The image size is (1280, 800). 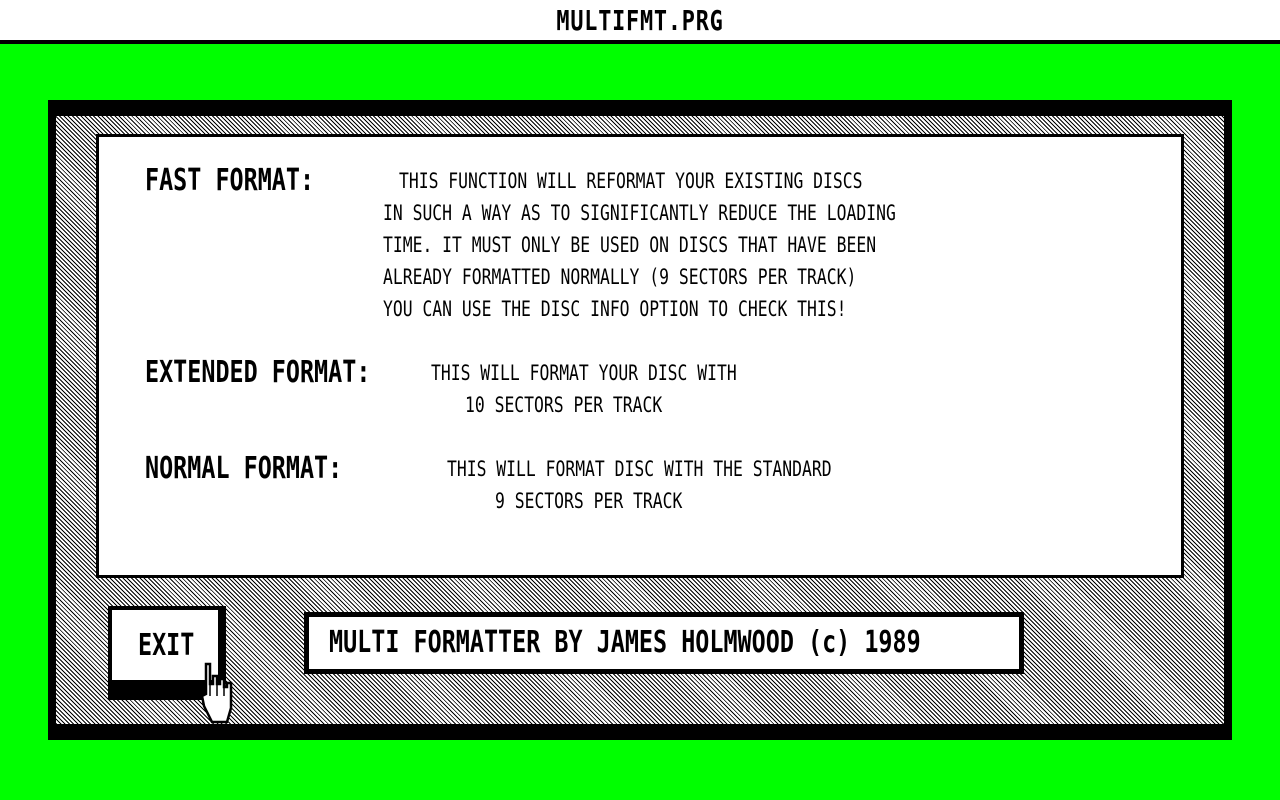 What do you see at coordinates (230, 180) in the screenshot?
I see `fast-format-heading: FAST FORMAT:` at bounding box center [230, 180].